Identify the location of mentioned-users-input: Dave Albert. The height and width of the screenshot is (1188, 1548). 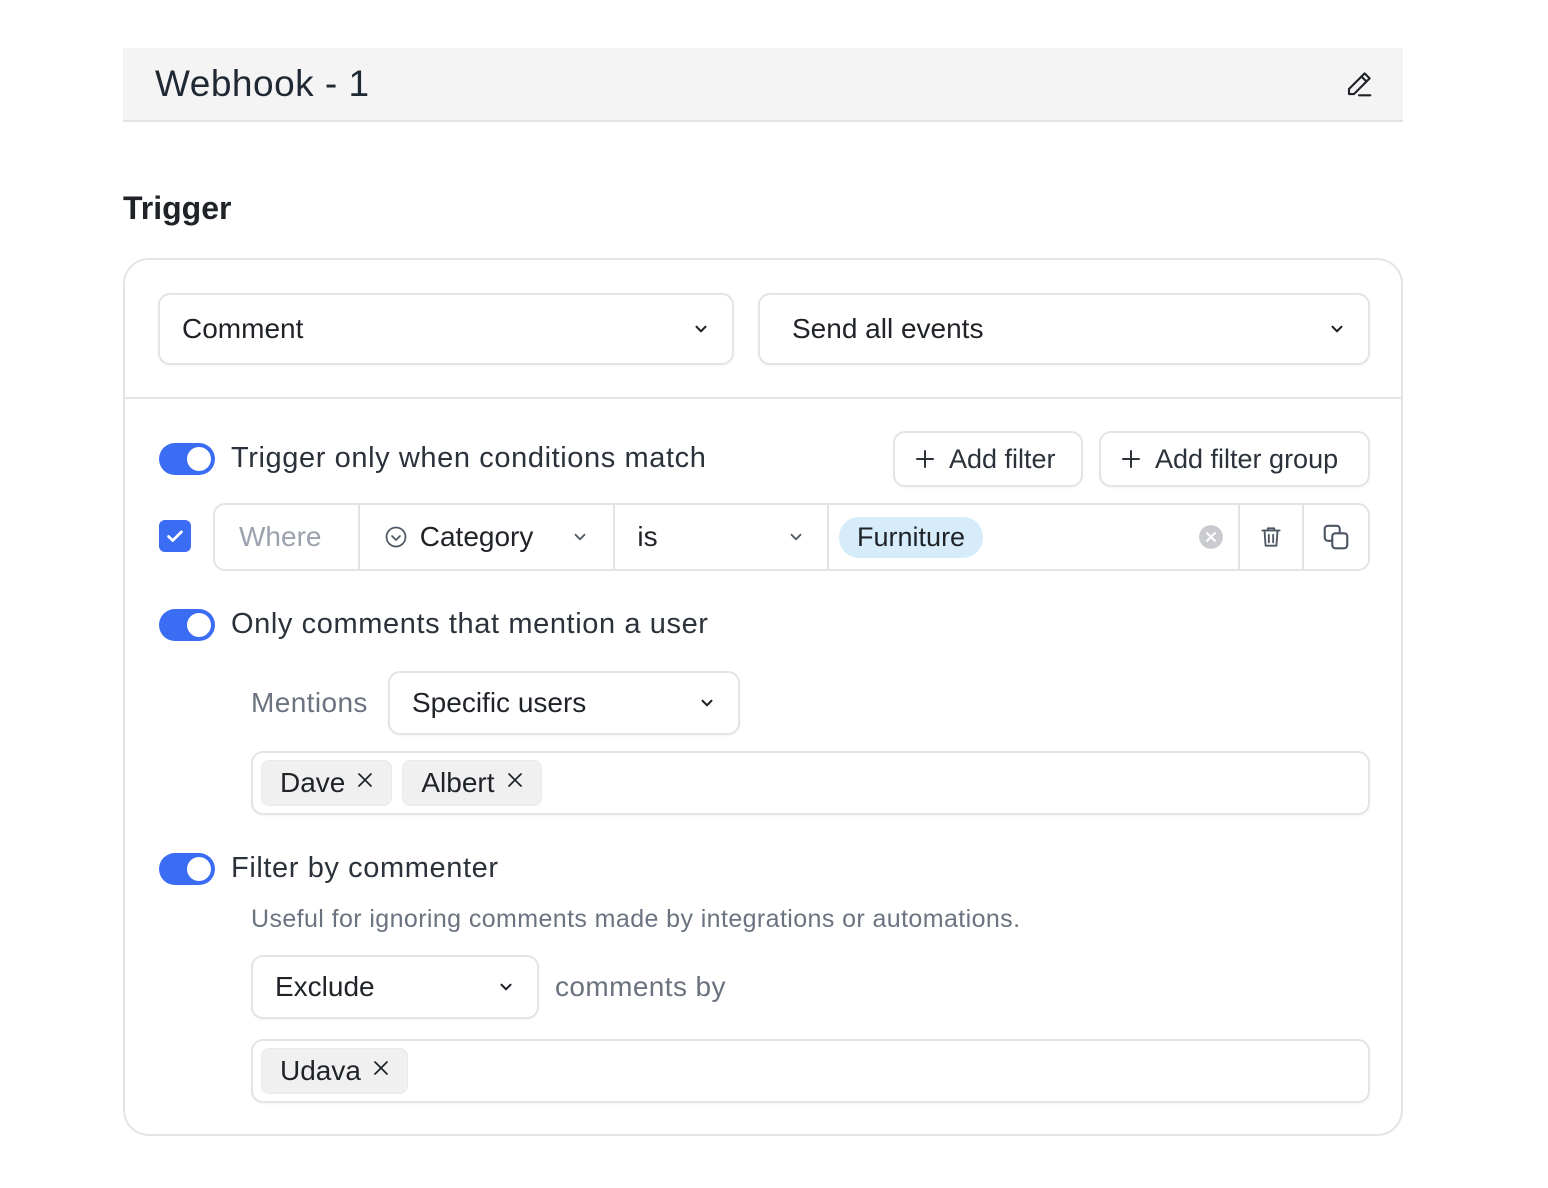
(810, 783).